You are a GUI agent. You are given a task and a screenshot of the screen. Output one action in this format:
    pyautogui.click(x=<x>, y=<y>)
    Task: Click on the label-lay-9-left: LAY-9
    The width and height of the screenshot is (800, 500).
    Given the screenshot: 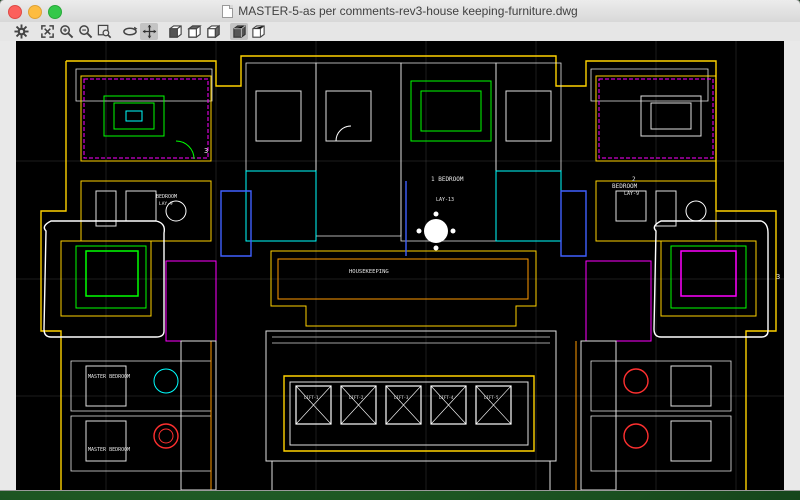 What is the action you would take?
    pyautogui.click(x=166, y=204)
    